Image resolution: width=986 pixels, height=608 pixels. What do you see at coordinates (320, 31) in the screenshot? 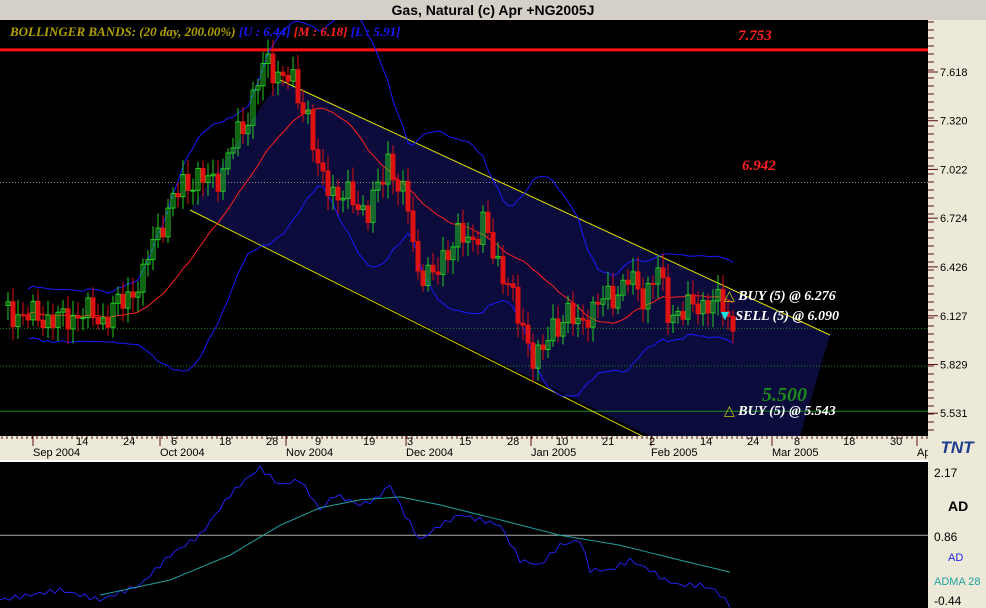
I see `middle-band-value: [M : 6.18]` at bounding box center [320, 31].